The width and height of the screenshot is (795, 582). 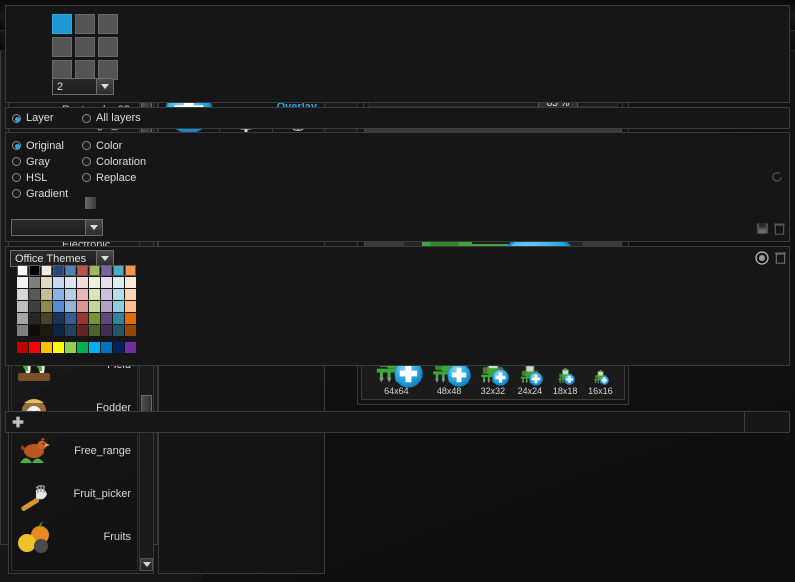 What do you see at coordinates (117, 145) in the screenshot?
I see `radio-option: Color` at bounding box center [117, 145].